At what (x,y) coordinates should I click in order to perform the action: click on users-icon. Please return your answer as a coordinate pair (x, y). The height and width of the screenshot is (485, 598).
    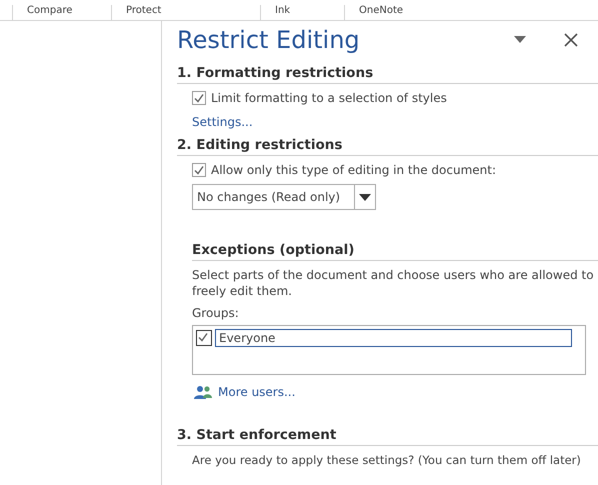
    Looking at the image, I should click on (203, 392).